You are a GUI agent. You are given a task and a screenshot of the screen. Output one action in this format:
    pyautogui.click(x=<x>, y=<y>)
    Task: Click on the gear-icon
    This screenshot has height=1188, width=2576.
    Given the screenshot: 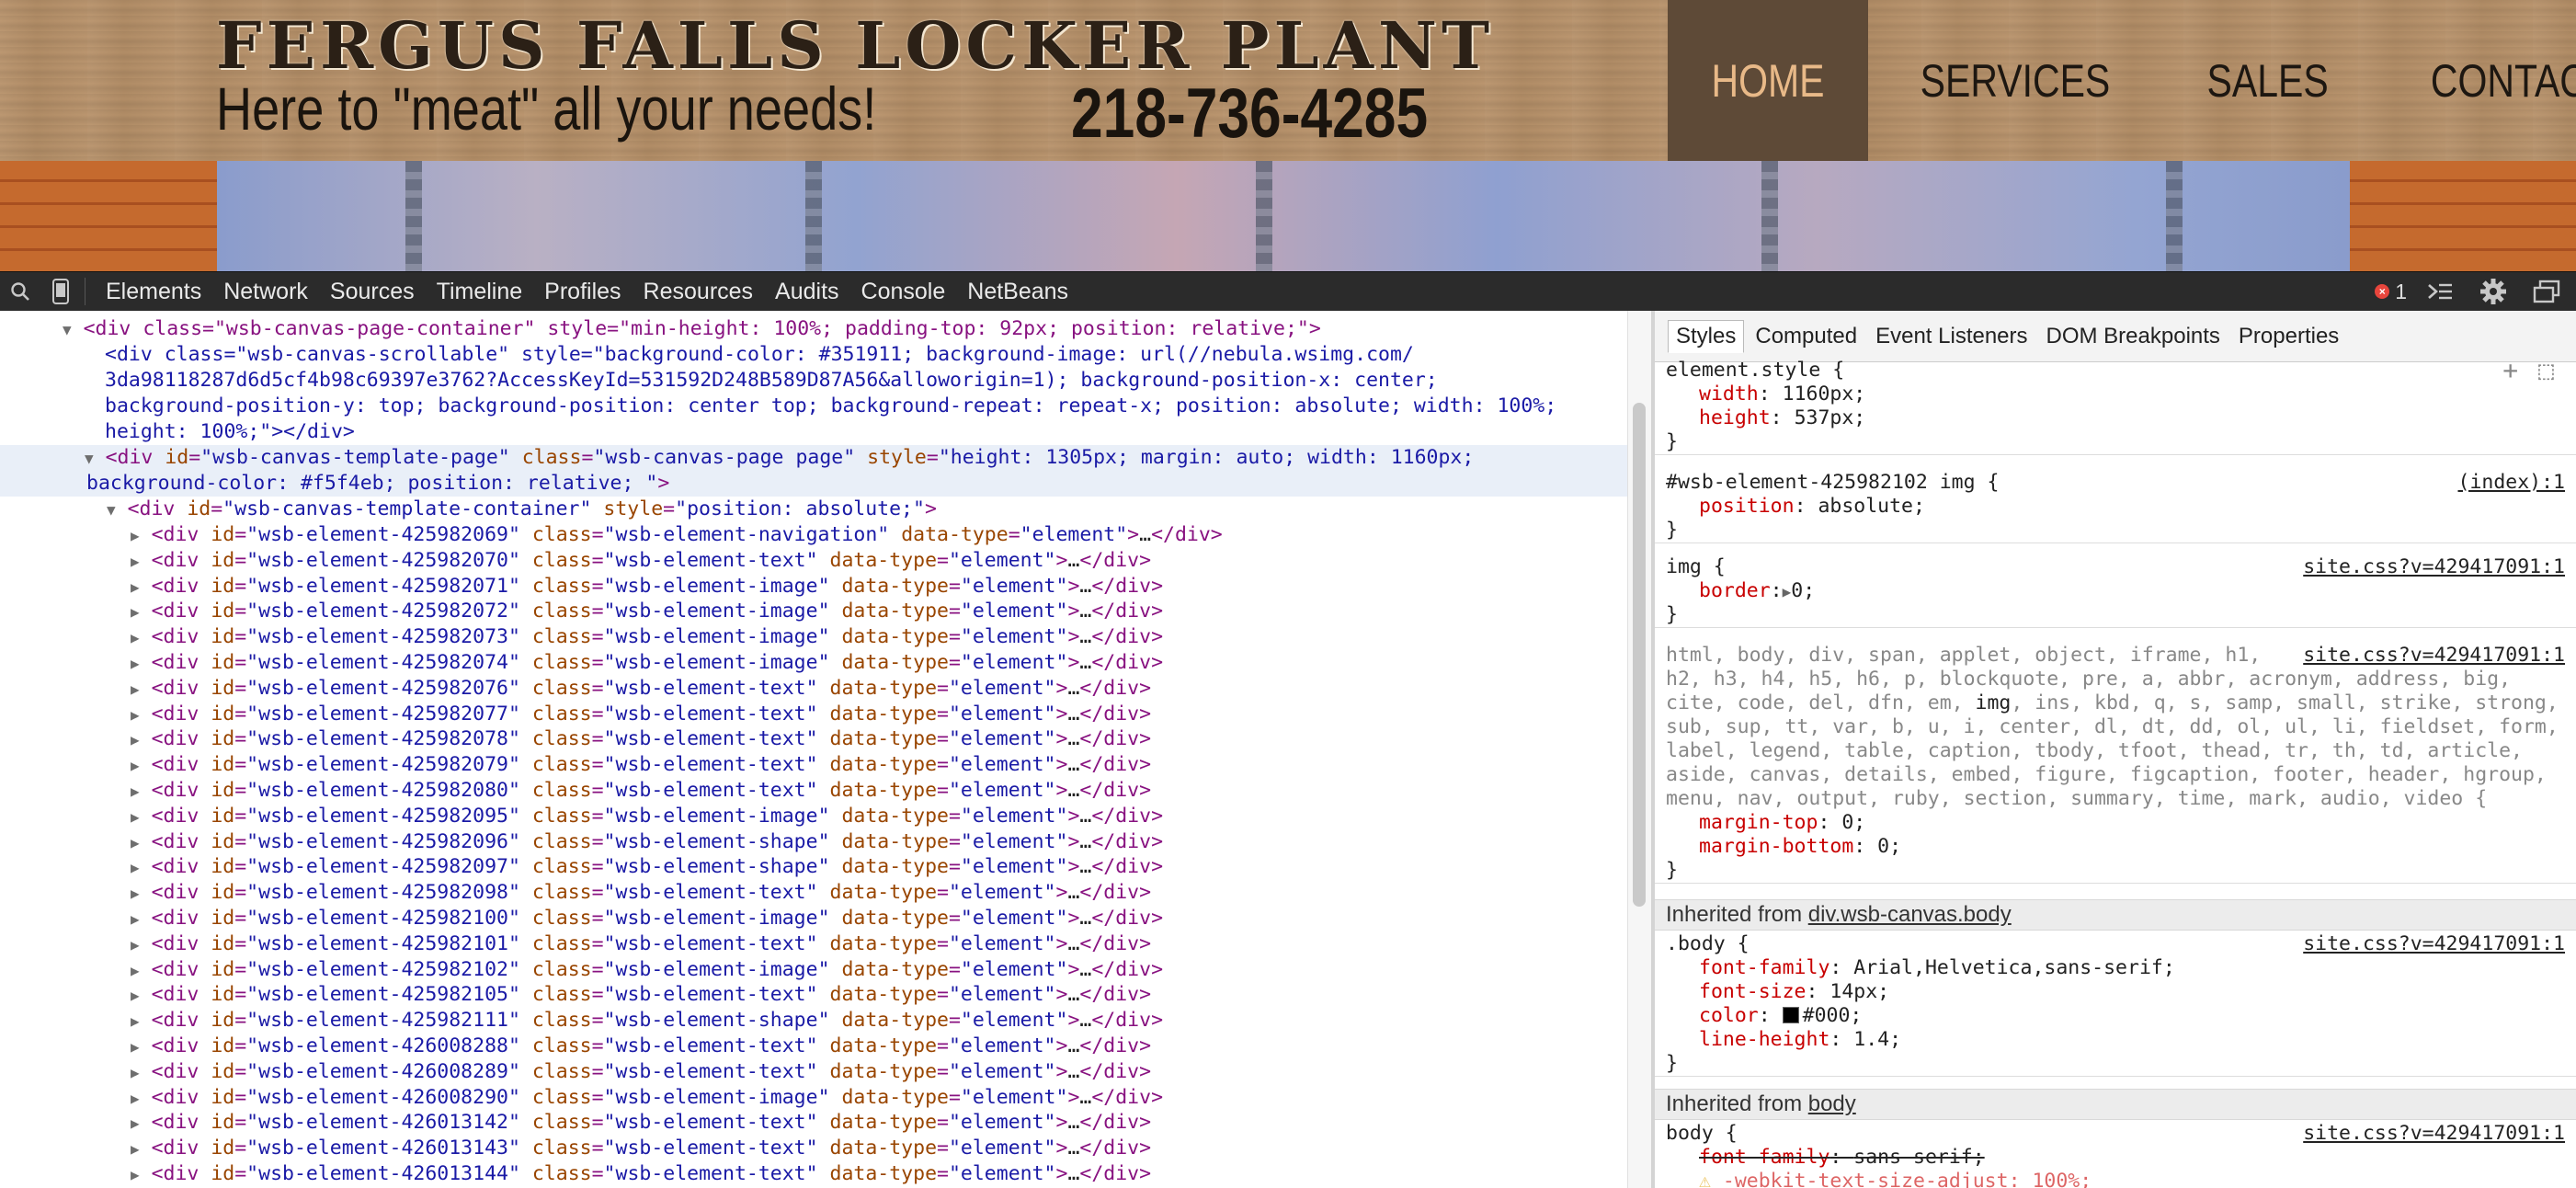 What is the action you would take?
    pyautogui.click(x=2493, y=291)
    